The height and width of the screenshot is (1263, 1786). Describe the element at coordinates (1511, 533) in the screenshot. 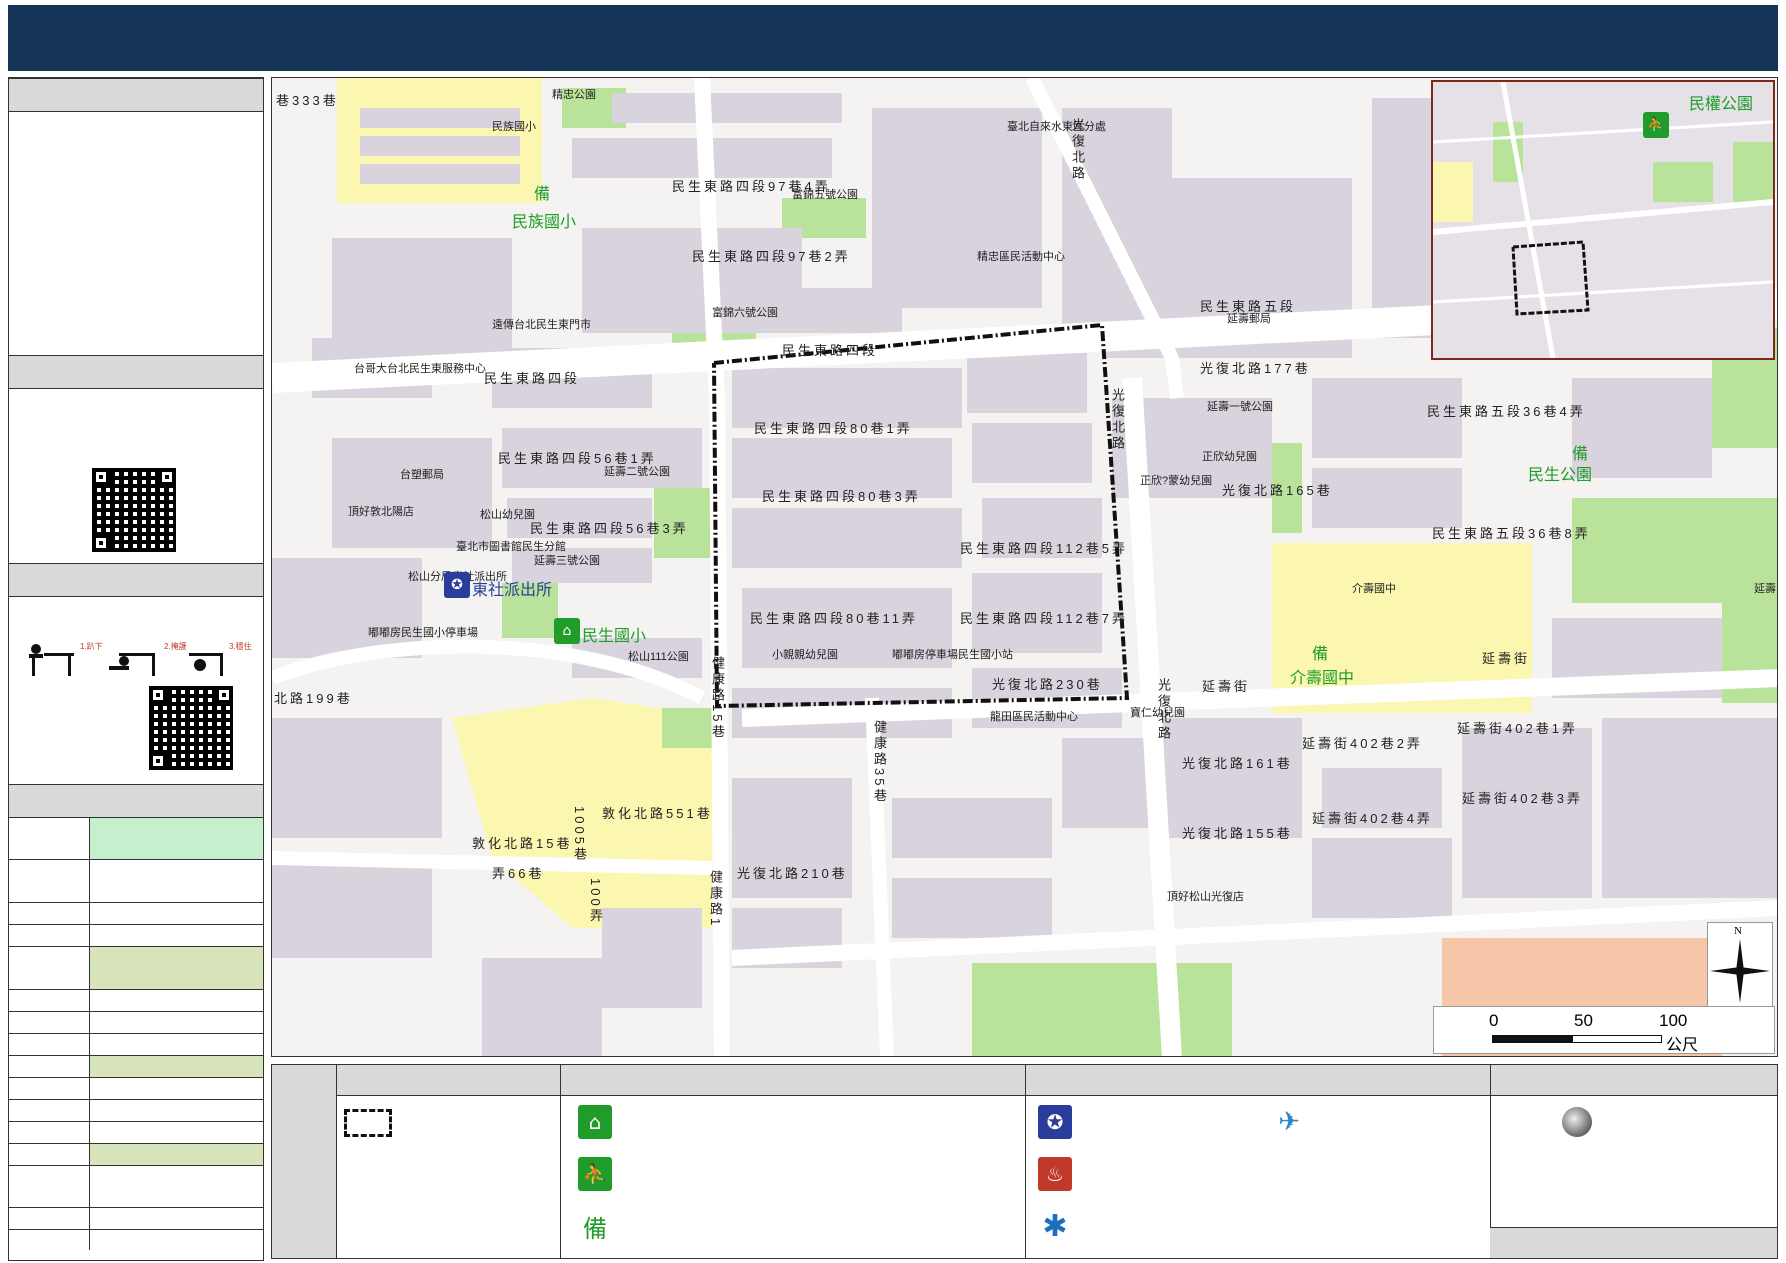

I see `road-label: 民生東路五段36巷8弄` at that location.